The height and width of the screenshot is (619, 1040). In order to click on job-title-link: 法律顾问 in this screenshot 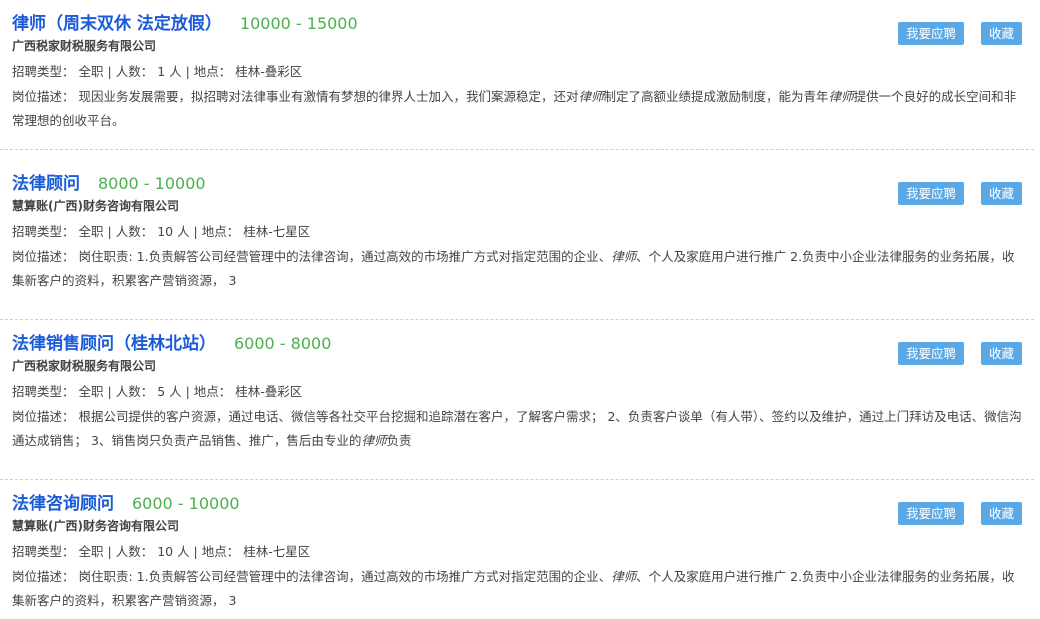, I will do `click(46, 184)`.